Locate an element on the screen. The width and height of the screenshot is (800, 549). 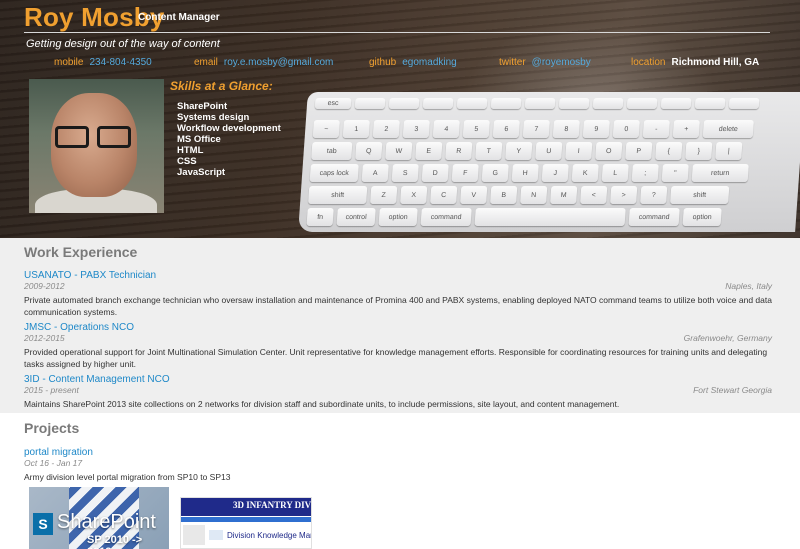
keyboard-key: ; is located at coordinates (645, 173).